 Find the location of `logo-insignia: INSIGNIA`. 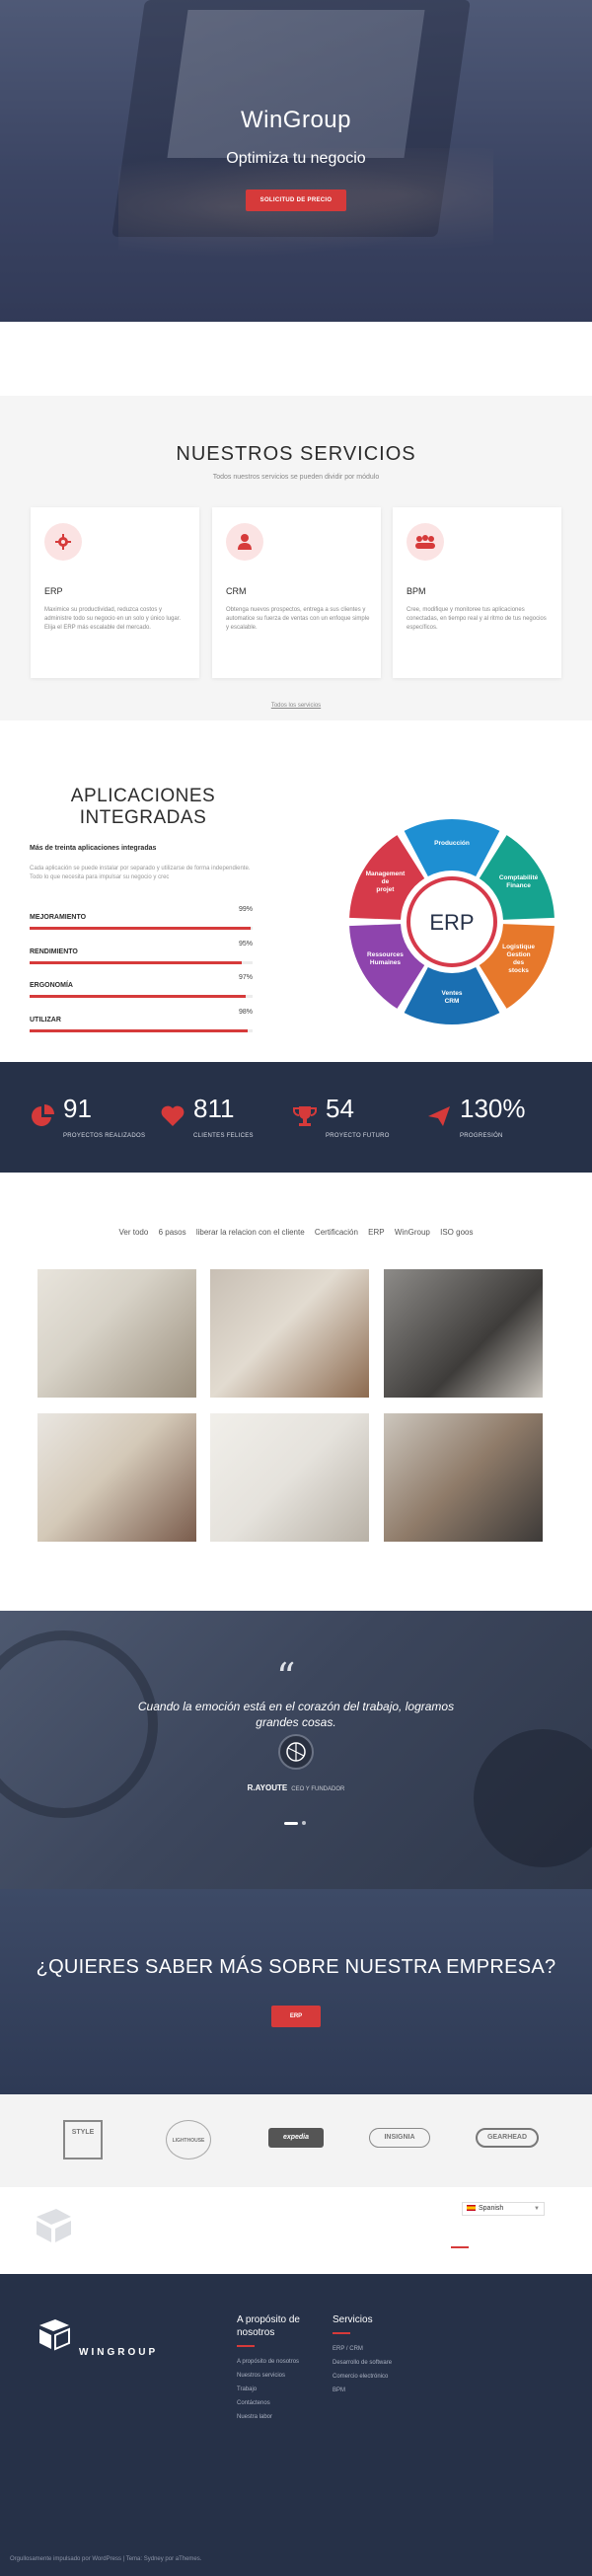

logo-insignia: INSIGNIA is located at coordinates (400, 2138).